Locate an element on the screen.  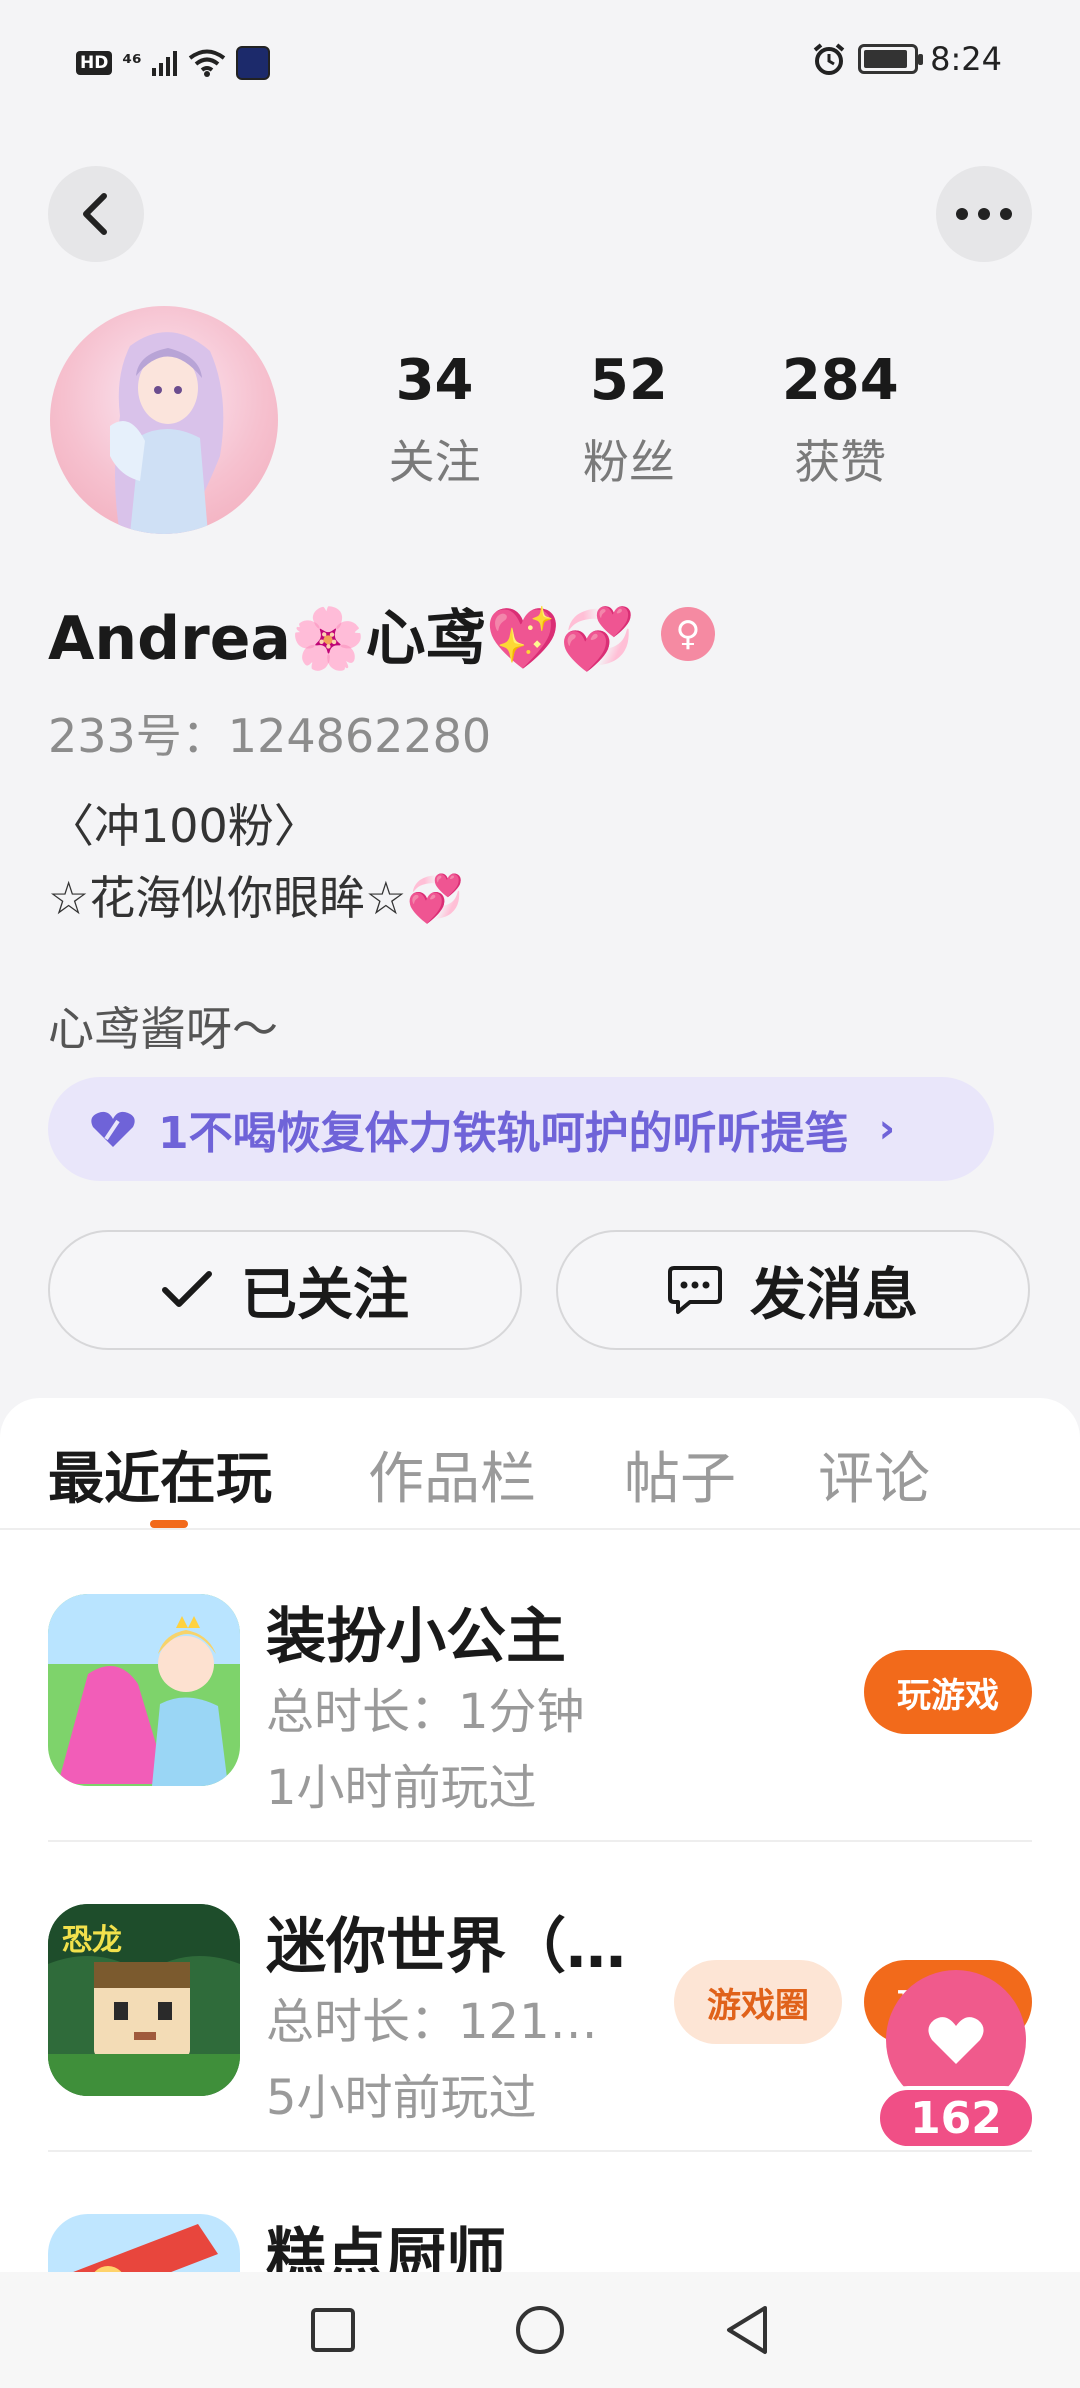
chevron-right-icon: › is located at coordinates (887, 1129).